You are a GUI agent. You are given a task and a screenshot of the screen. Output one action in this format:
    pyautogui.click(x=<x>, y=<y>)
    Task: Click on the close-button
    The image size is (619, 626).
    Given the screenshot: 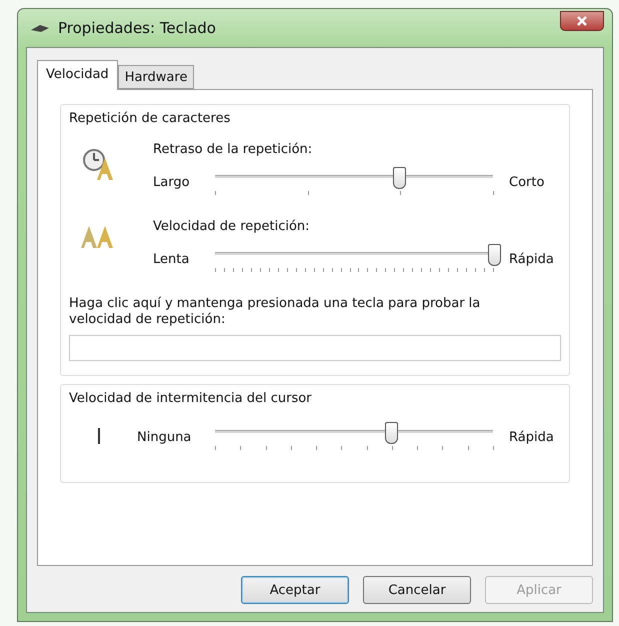 What is the action you would take?
    pyautogui.click(x=582, y=21)
    